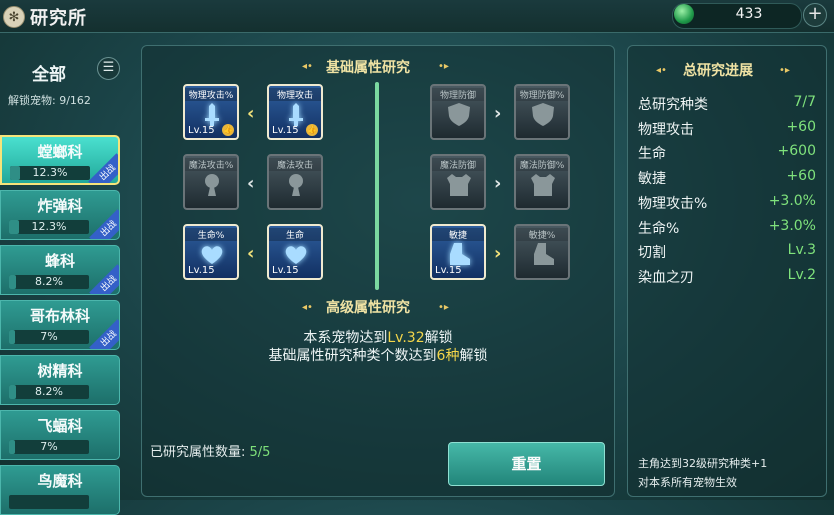 Image resolution: width=834 pixels, height=515 pixels. I want to click on researched-count: 已研究属性数量: 5/5, so click(210, 452).